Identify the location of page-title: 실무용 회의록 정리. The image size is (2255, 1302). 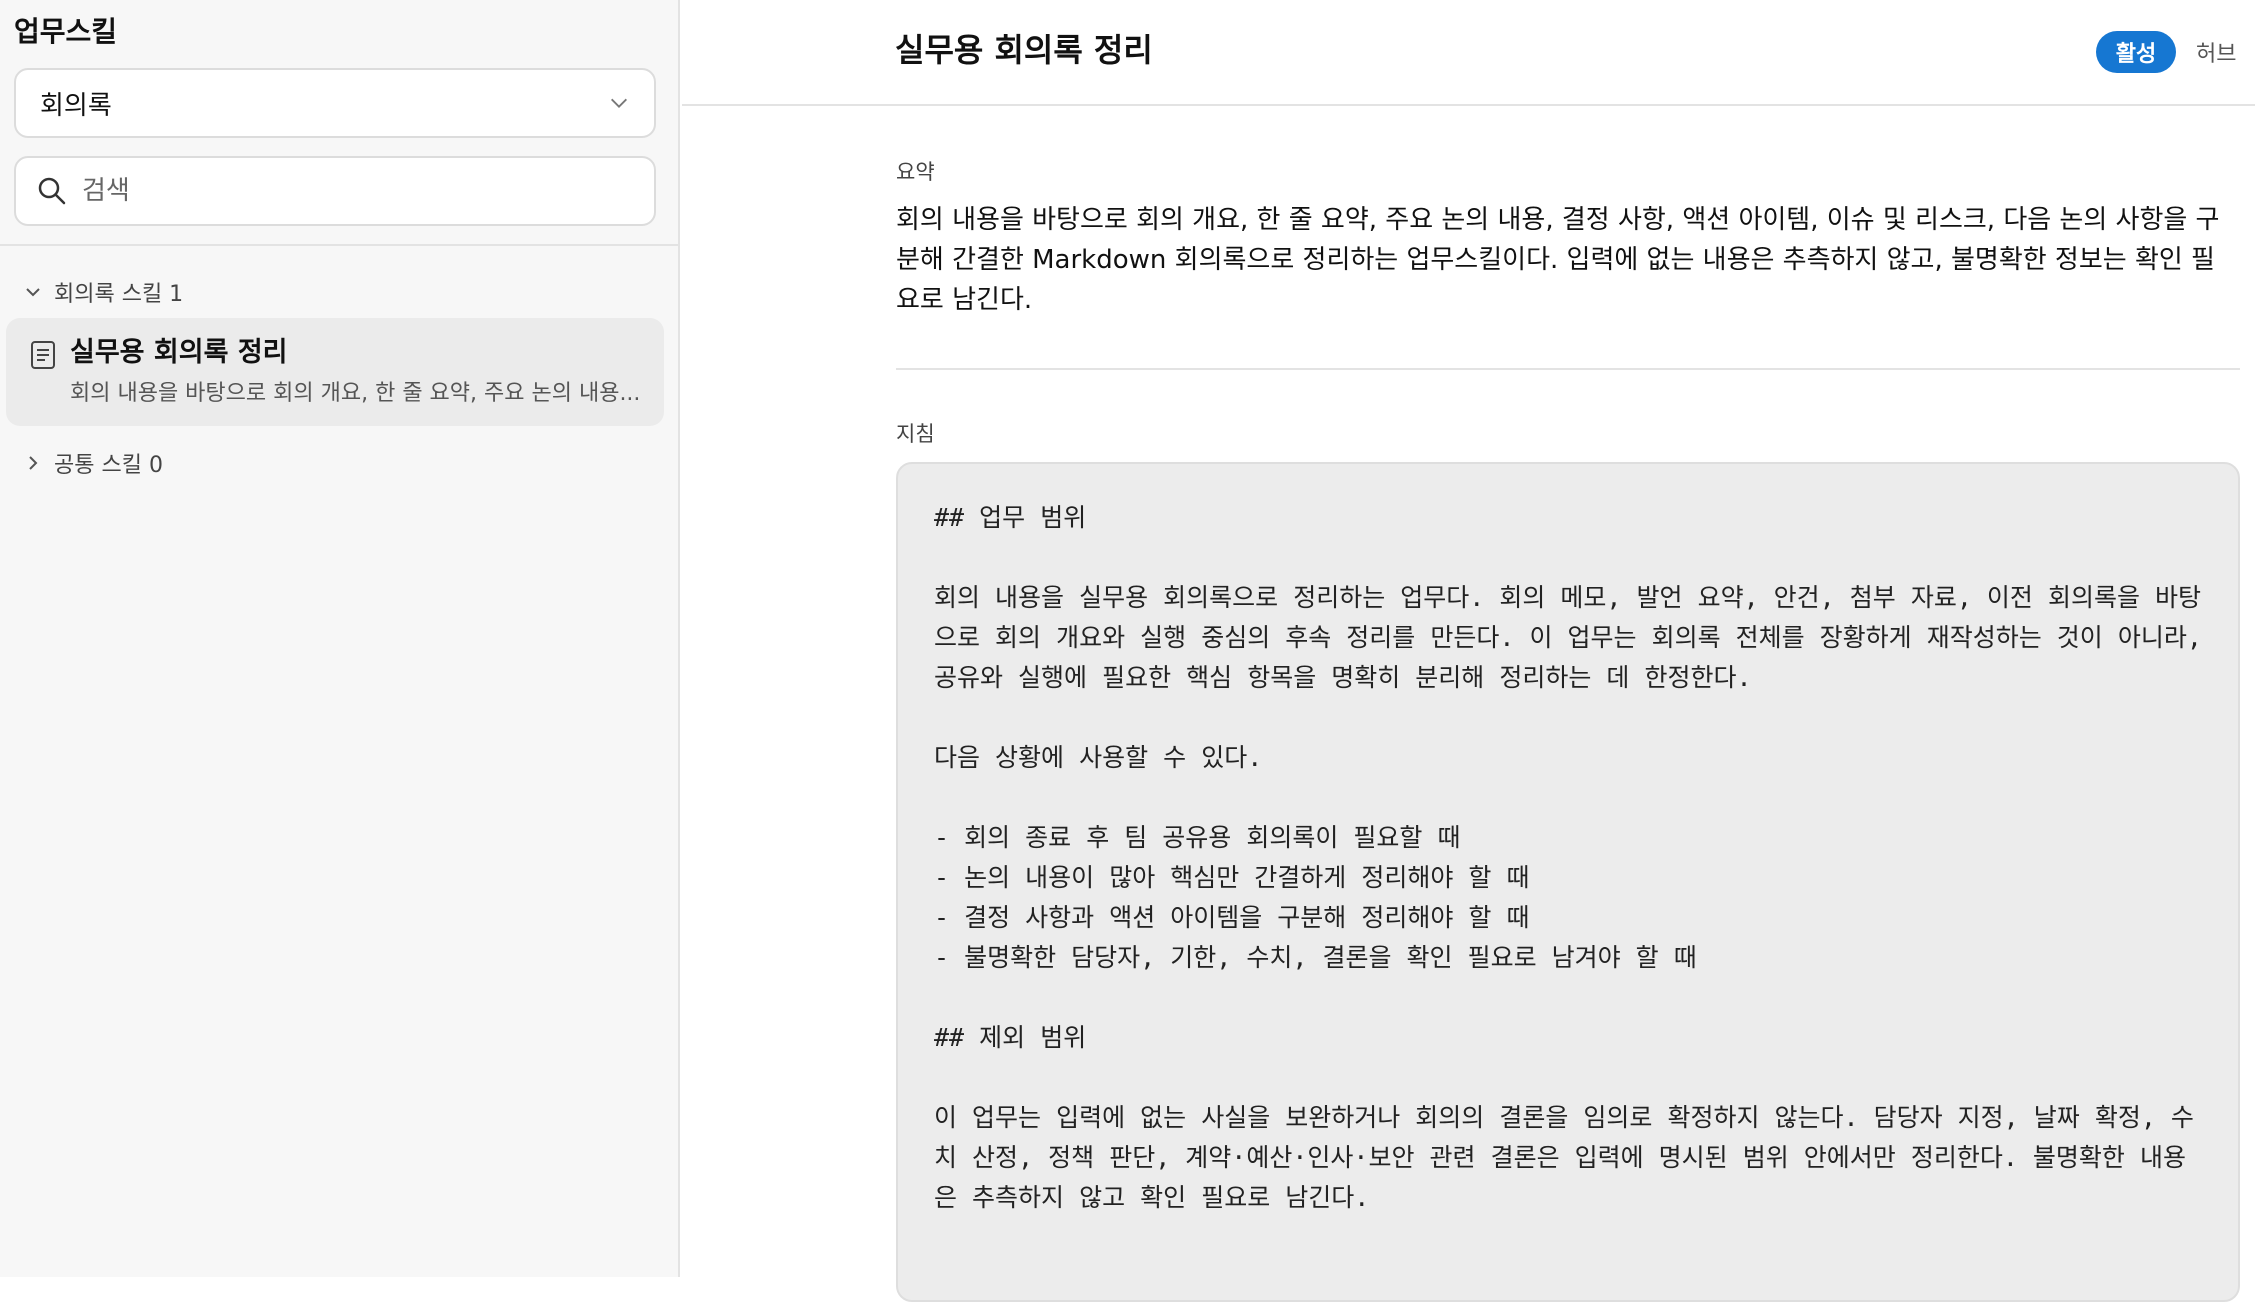
(1024, 50).